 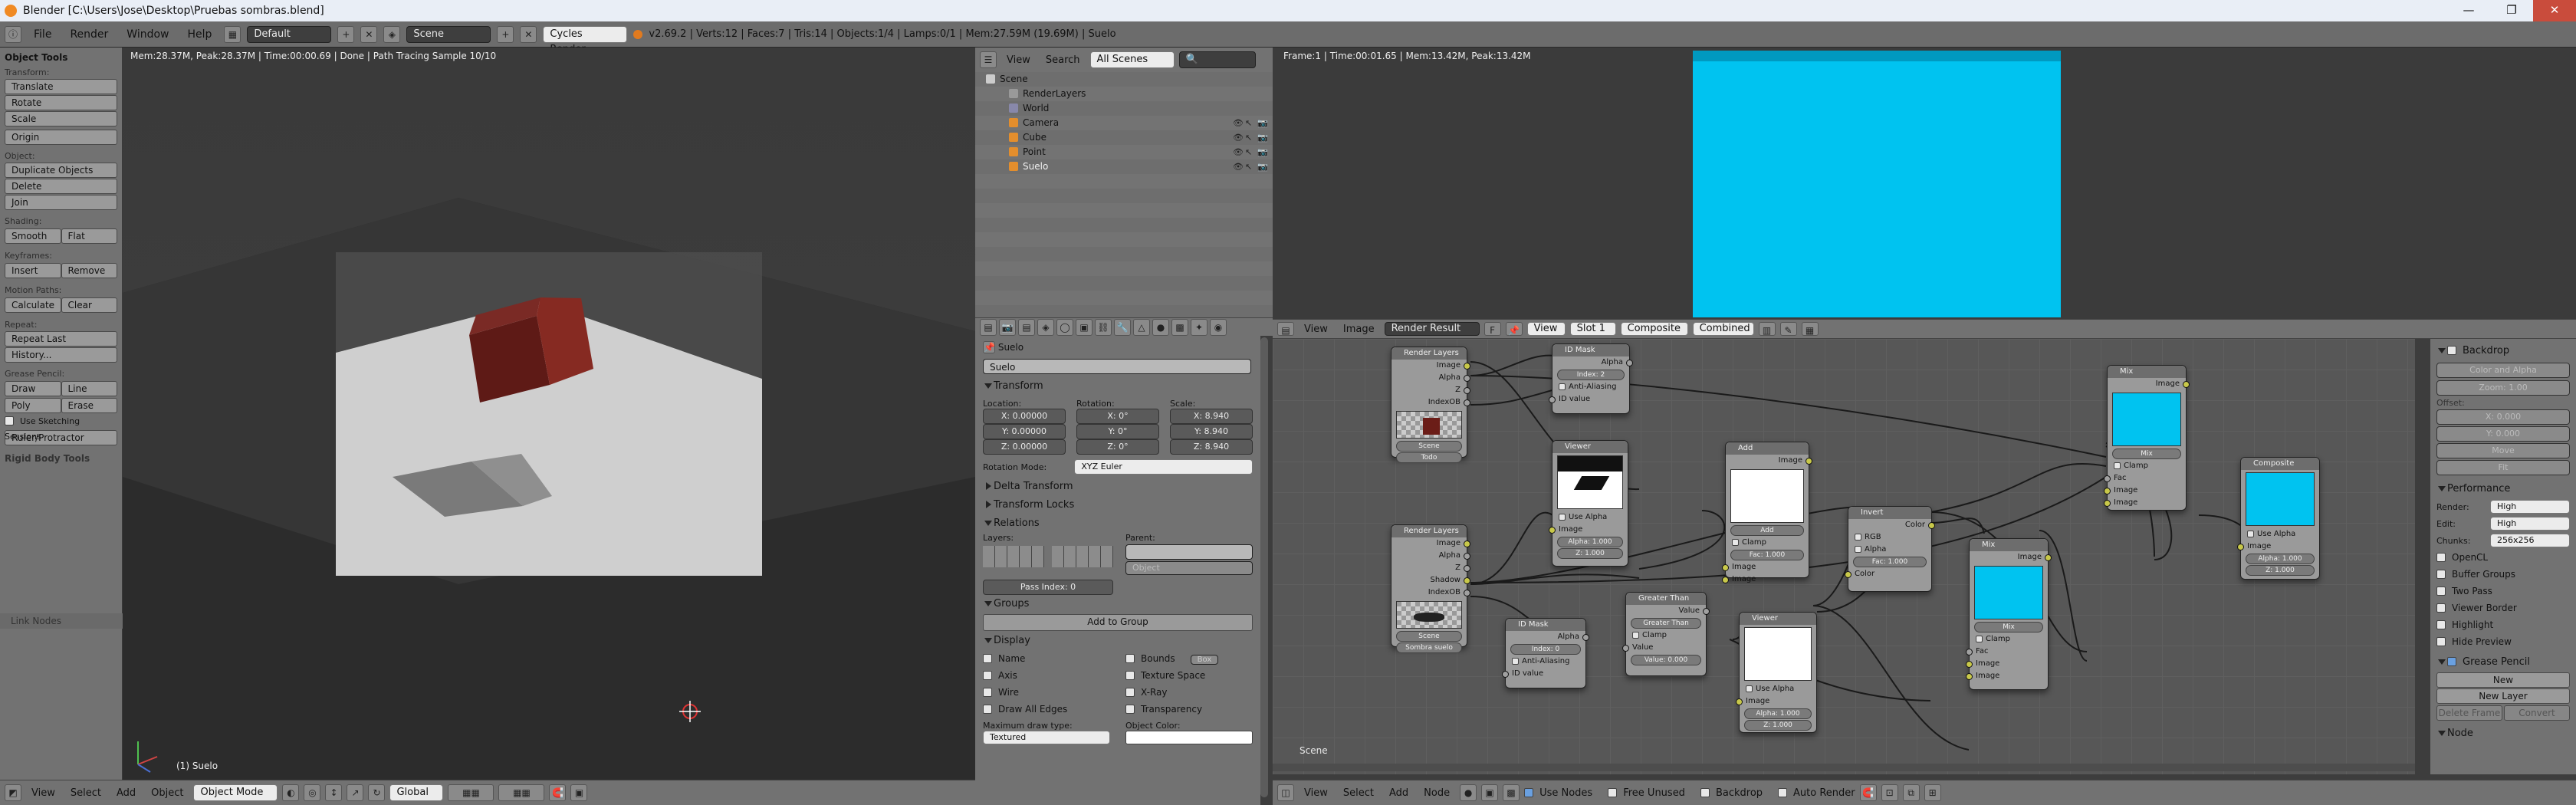 What do you see at coordinates (62, 621) in the screenshot?
I see `link-nodes-panel-header: Link Nodes` at bounding box center [62, 621].